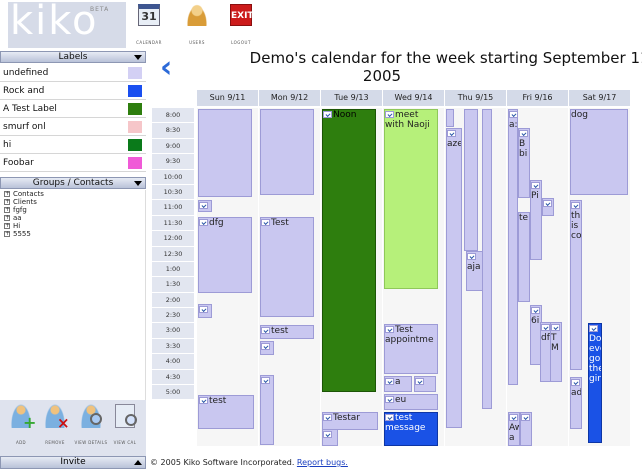 This screenshot has height=473, width=642. What do you see at coordinates (72, 234) in the screenshot?
I see `group-item: +5555` at bounding box center [72, 234].